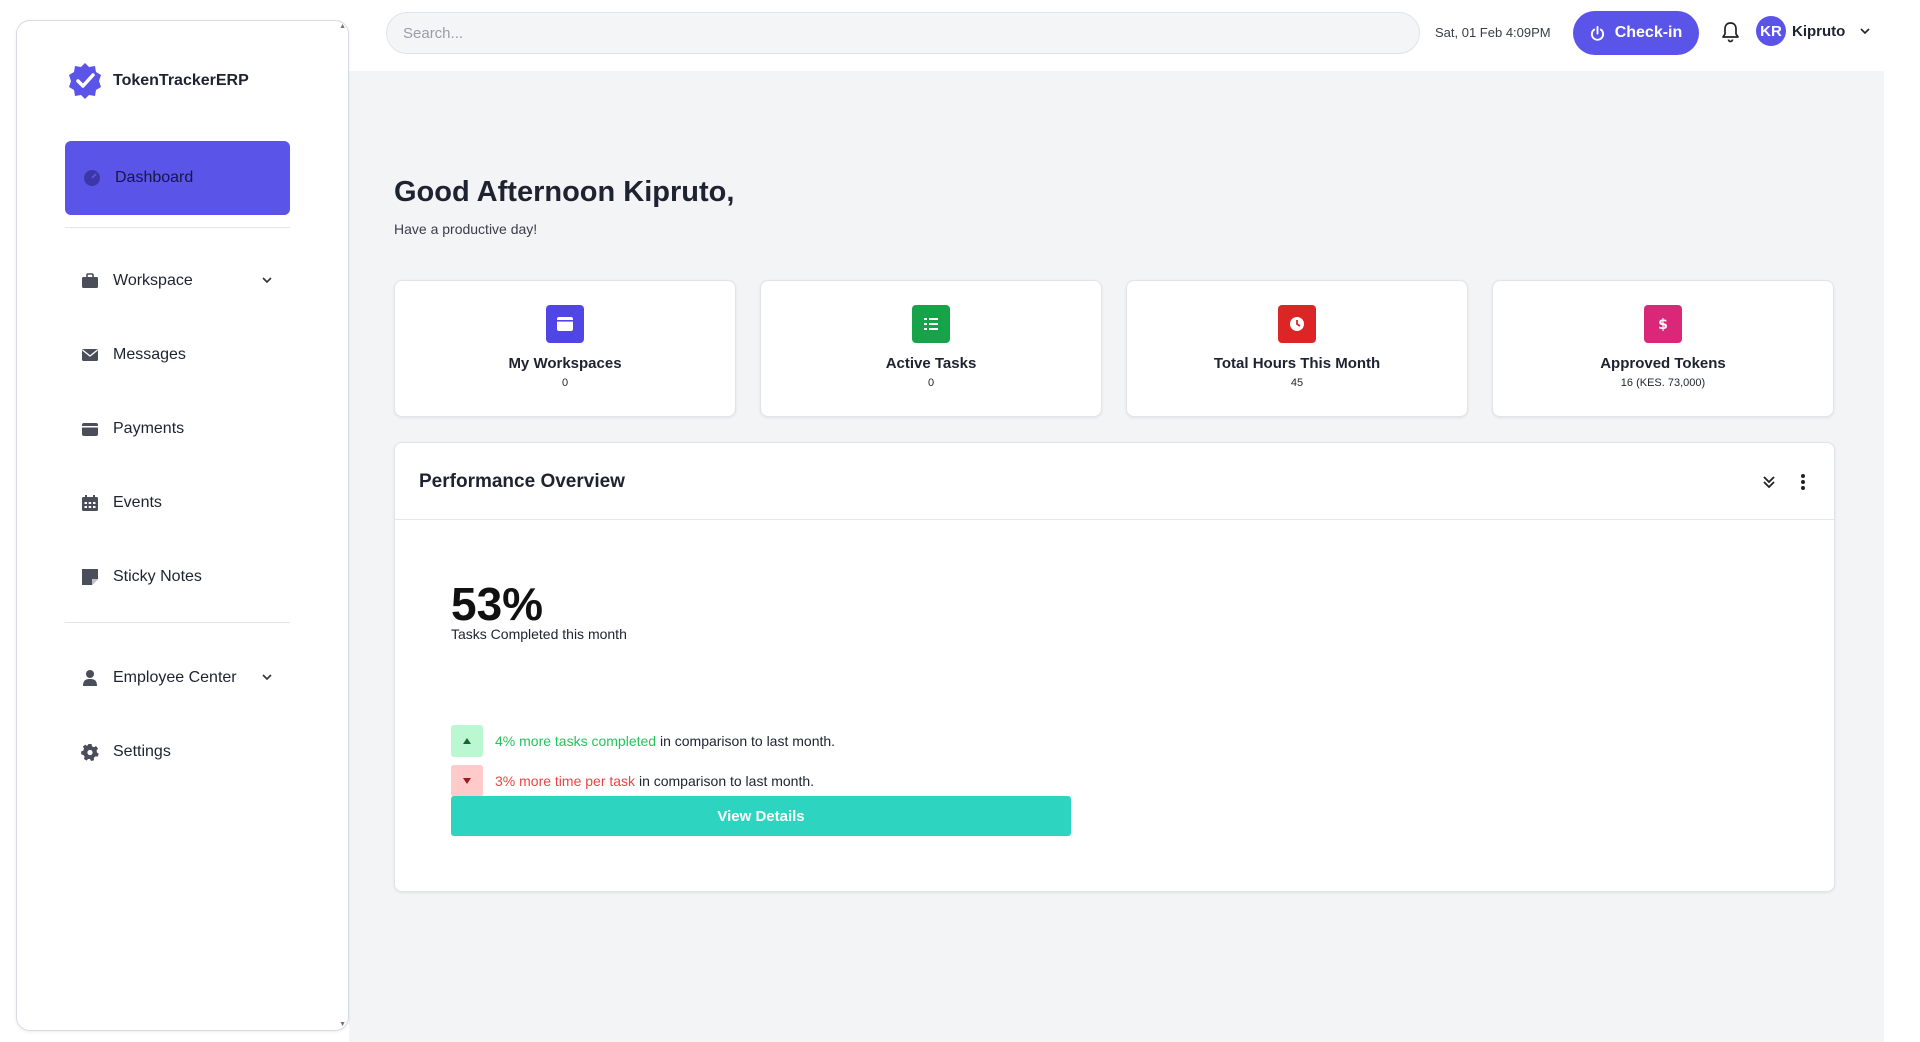  I want to click on stat-card-active-tasks: Active Tasks 0, so click(931, 348).